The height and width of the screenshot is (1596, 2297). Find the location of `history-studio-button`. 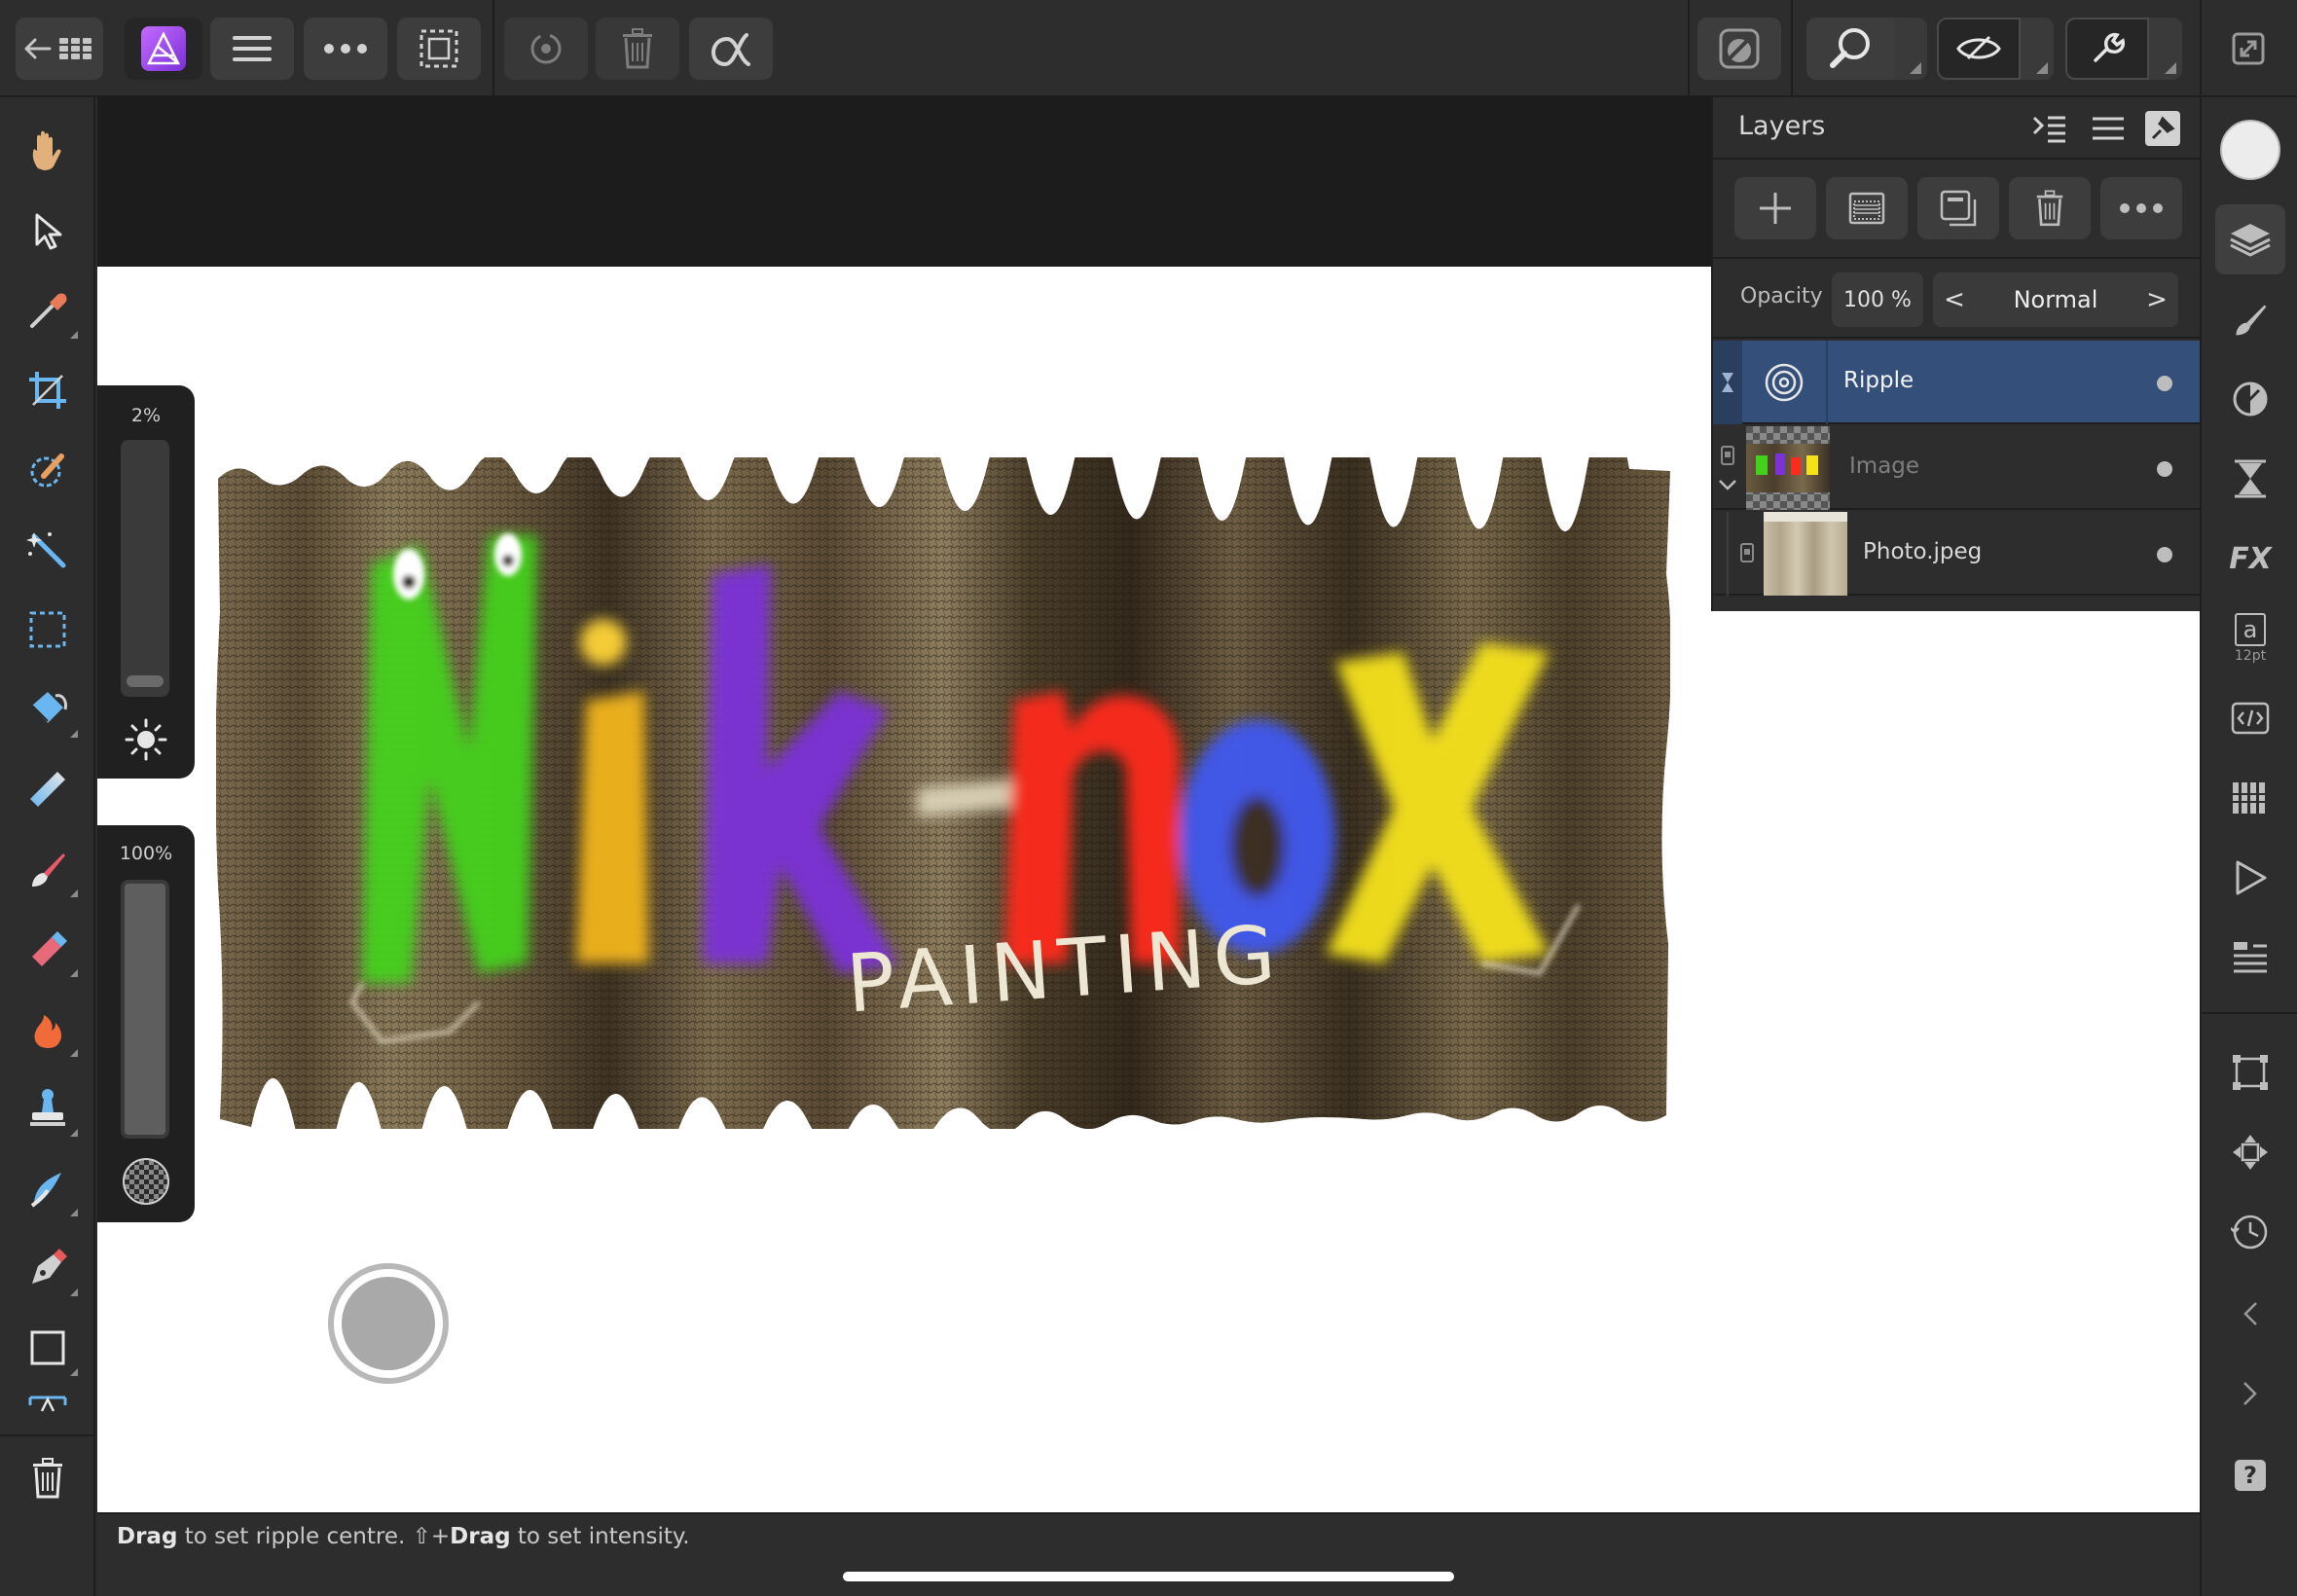

history-studio-button is located at coordinates (2250, 958).